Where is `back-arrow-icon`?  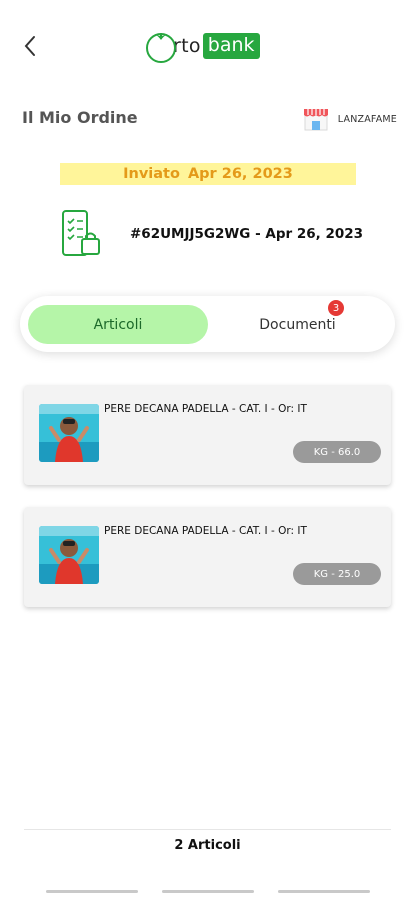
back-arrow-icon is located at coordinates (29, 46).